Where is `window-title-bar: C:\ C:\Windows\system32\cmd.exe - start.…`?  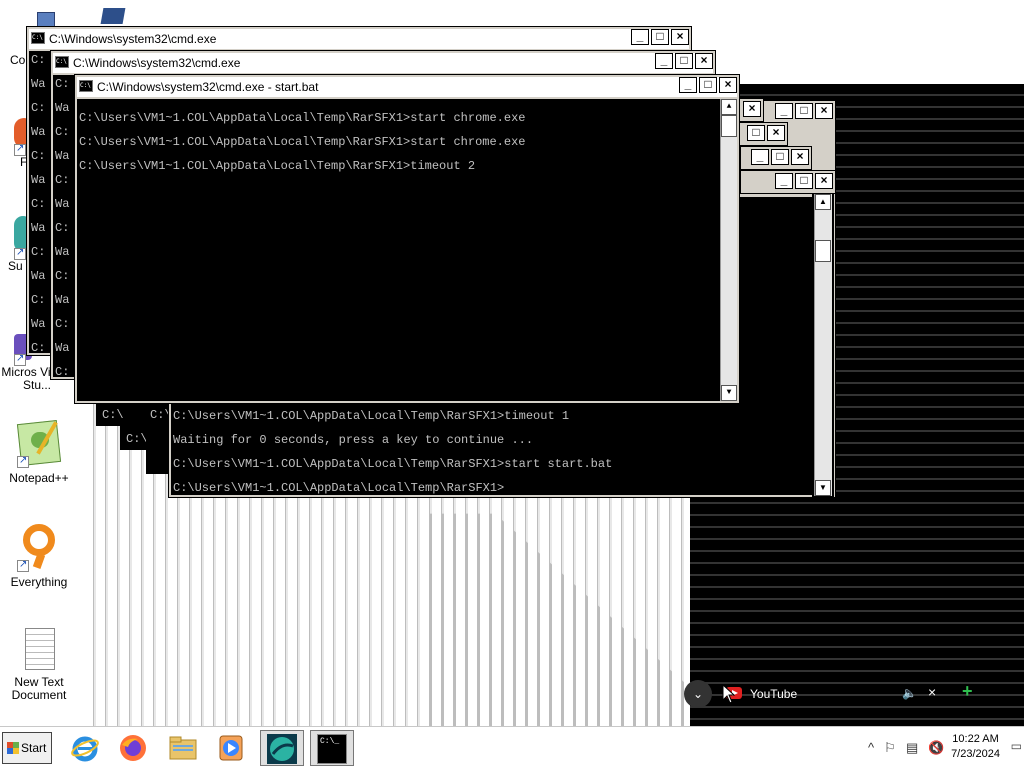
window-title-bar: C:\ C:\Windows\system32\cmd.exe - start.… is located at coordinates (407, 87).